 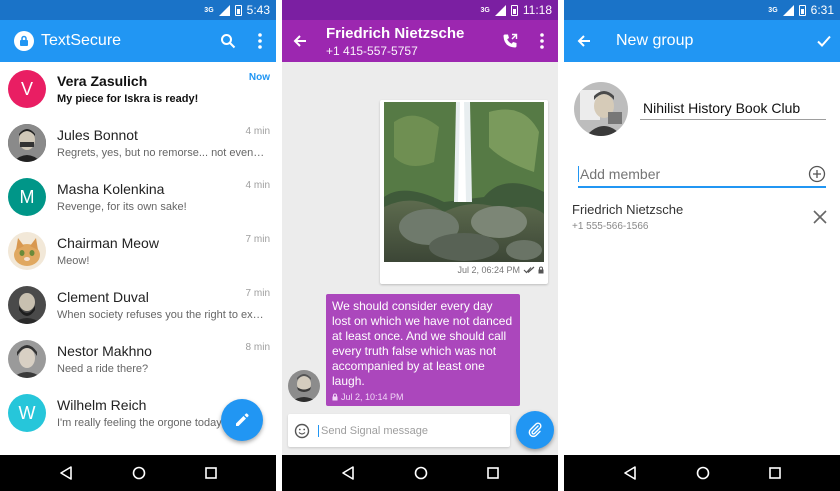 I want to click on group-name-input: Nihilist History Book Club, so click(x=733, y=108).